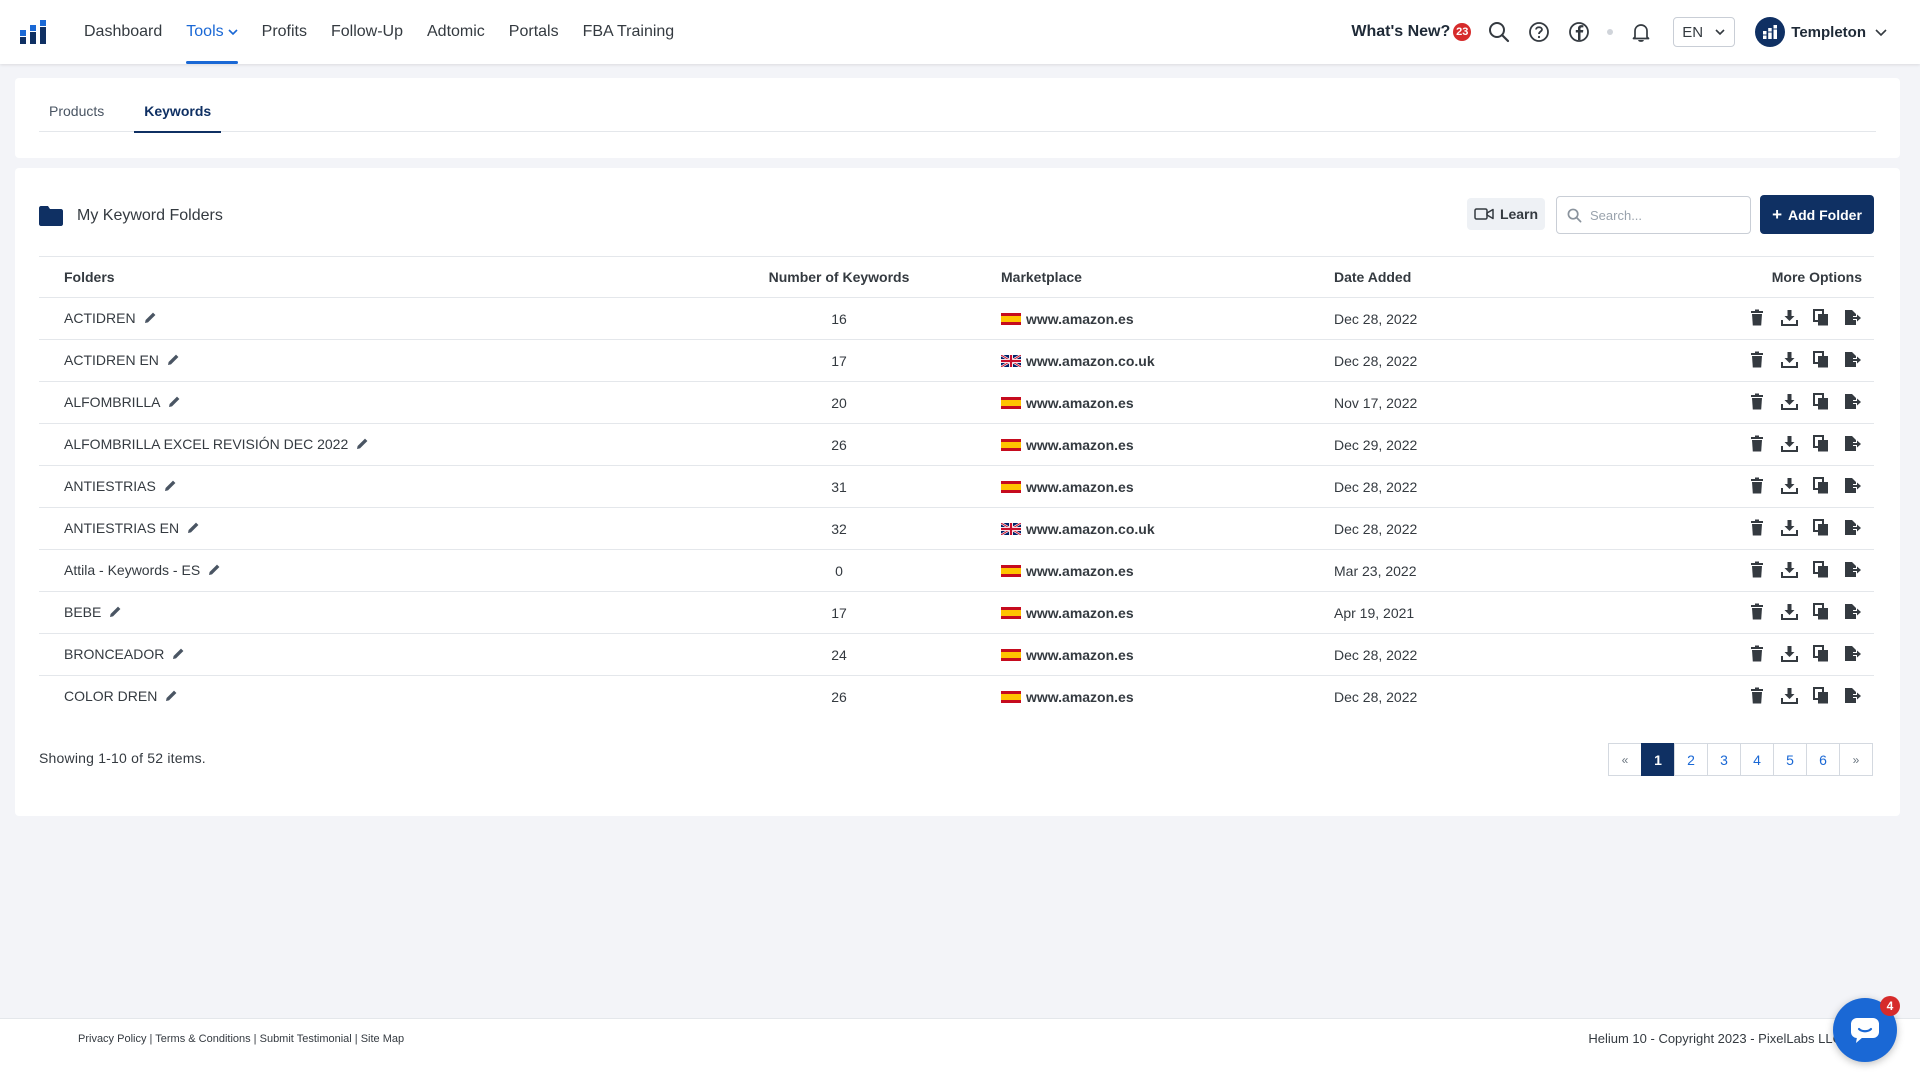 The width and height of the screenshot is (1920, 1080). I want to click on nav-follow-up: Follow-Up, so click(367, 32).